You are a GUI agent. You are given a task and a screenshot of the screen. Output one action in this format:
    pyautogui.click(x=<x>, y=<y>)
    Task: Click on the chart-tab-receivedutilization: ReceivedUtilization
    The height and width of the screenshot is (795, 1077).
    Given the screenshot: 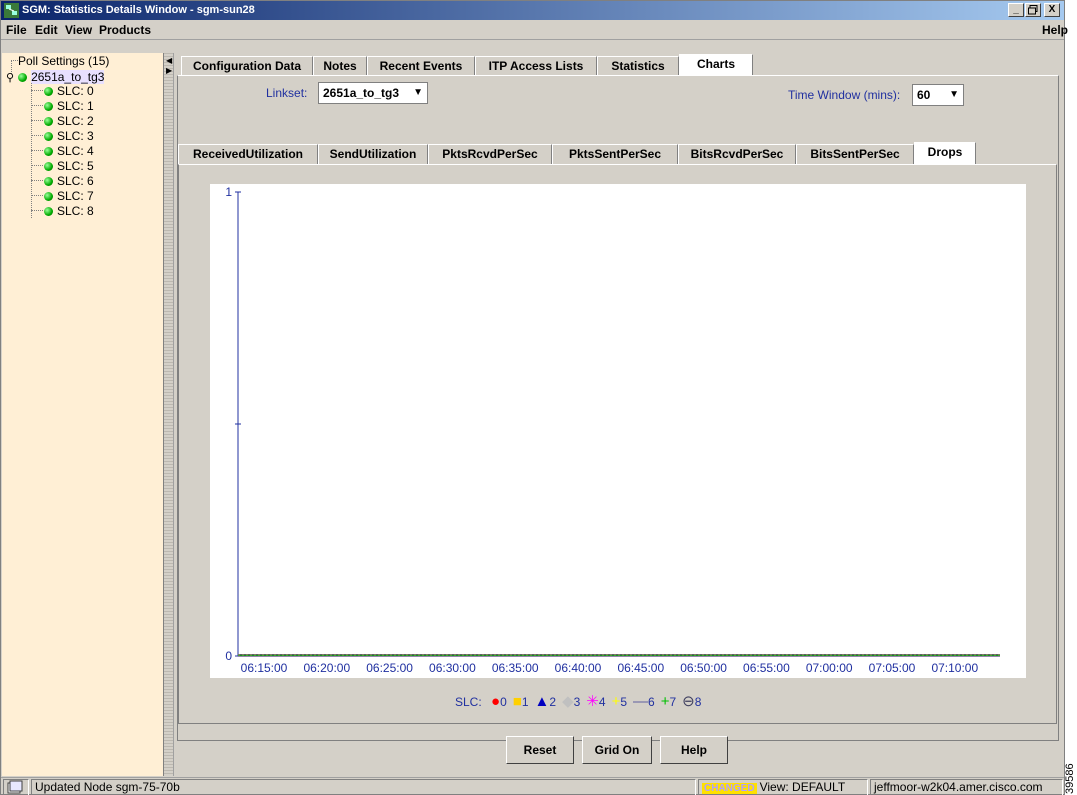 What is the action you would take?
    pyautogui.click(x=248, y=154)
    